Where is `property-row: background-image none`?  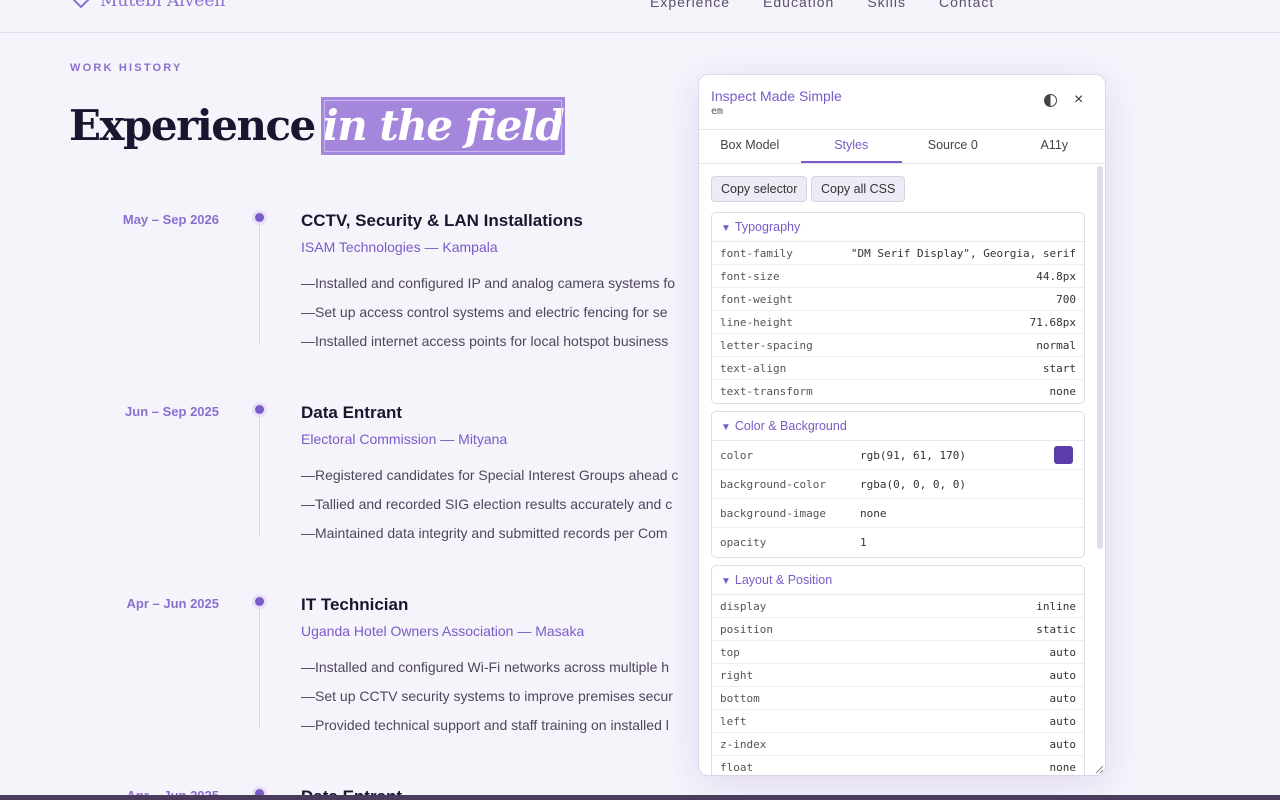 property-row: background-image none is located at coordinates (898, 513).